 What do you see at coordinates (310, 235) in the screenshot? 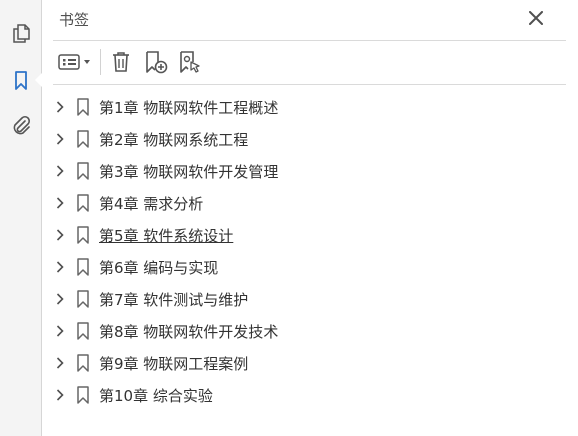
I see `bookmark-item-5: 第5章 软件系统设计` at bounding box center [310, 235].